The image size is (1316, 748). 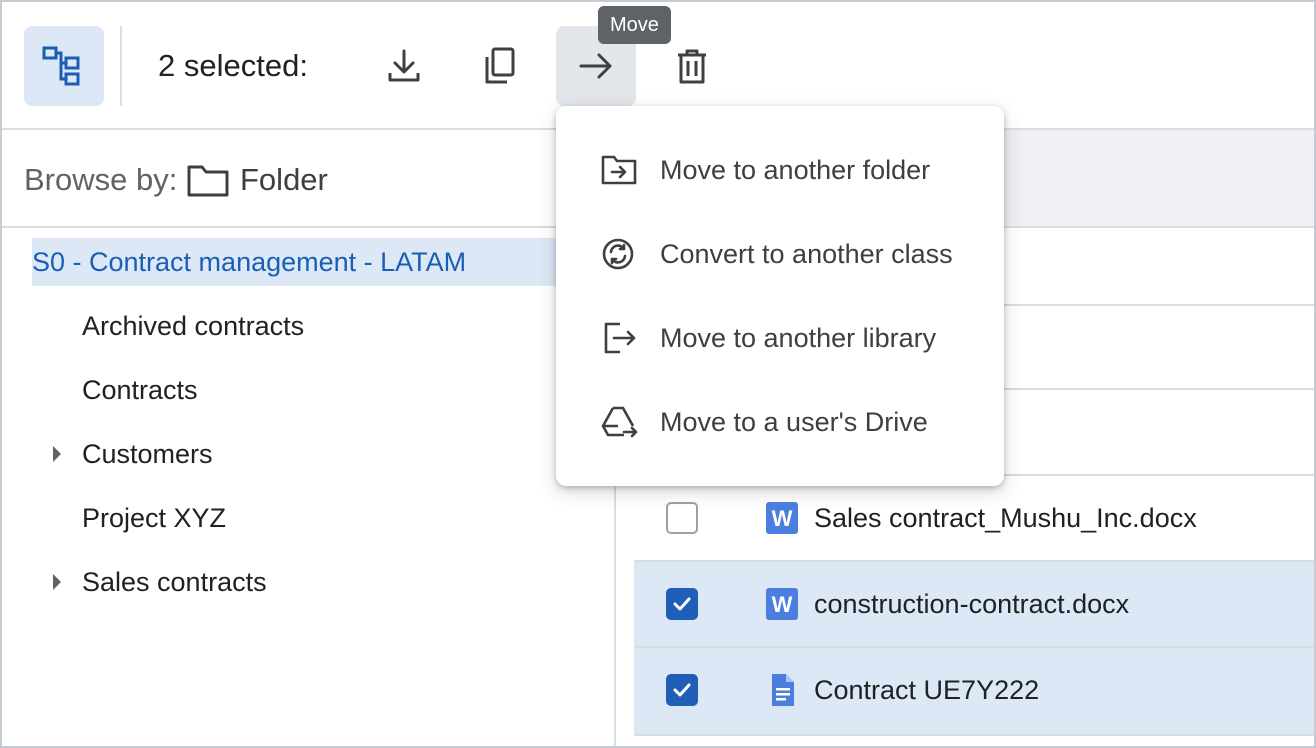 What do you see at coordinates (1005, 518) in the screenshot?
I see `file-name: Sales contract_Mushu_Inc.docx` at bounding box center [1005, 518].